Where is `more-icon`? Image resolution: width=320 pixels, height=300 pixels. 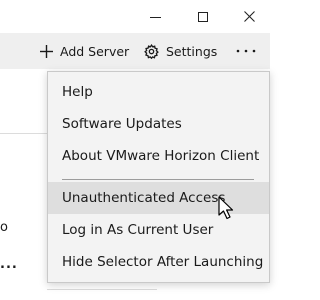
more-icon is located at coordinates (246, 51).